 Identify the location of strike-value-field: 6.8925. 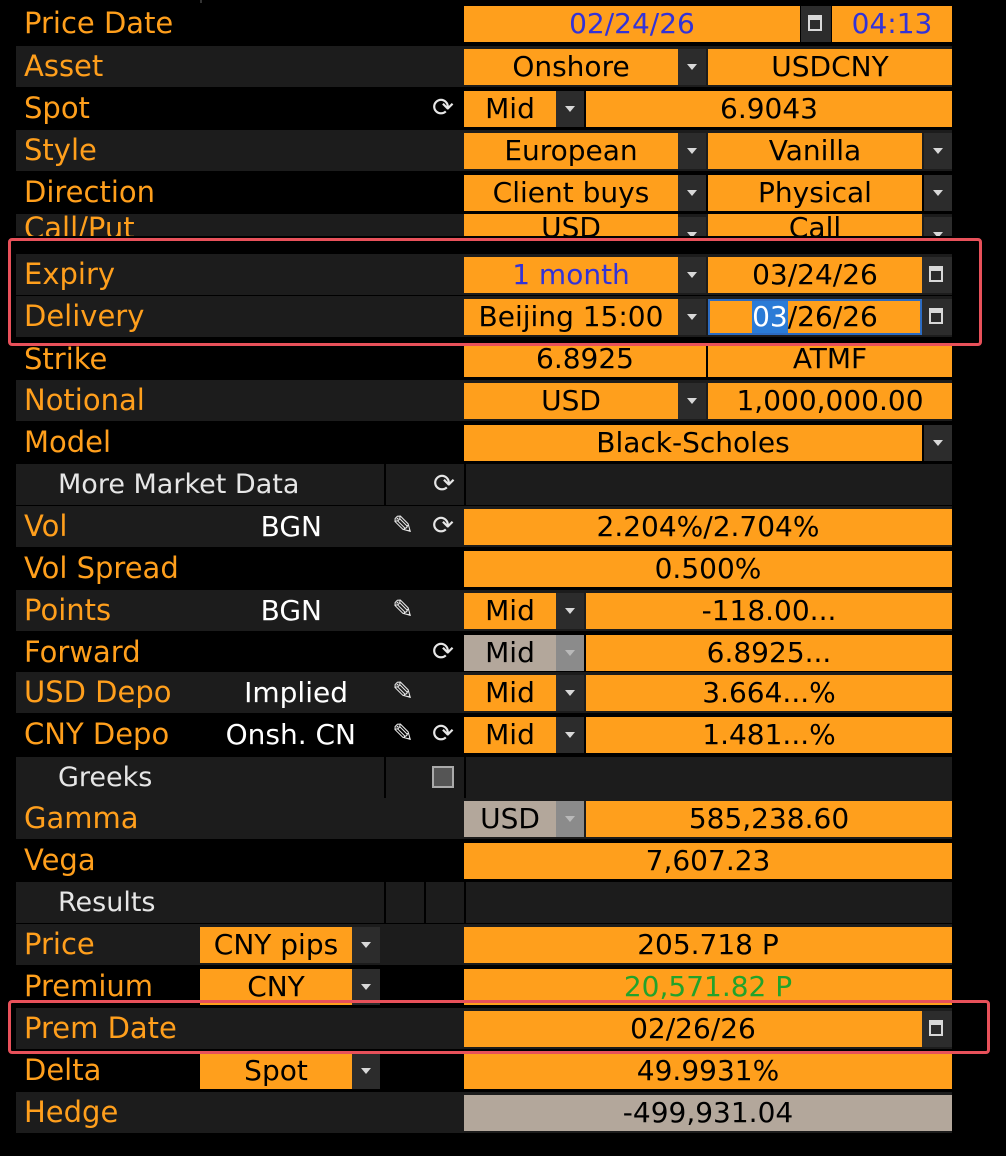
(585, 361).